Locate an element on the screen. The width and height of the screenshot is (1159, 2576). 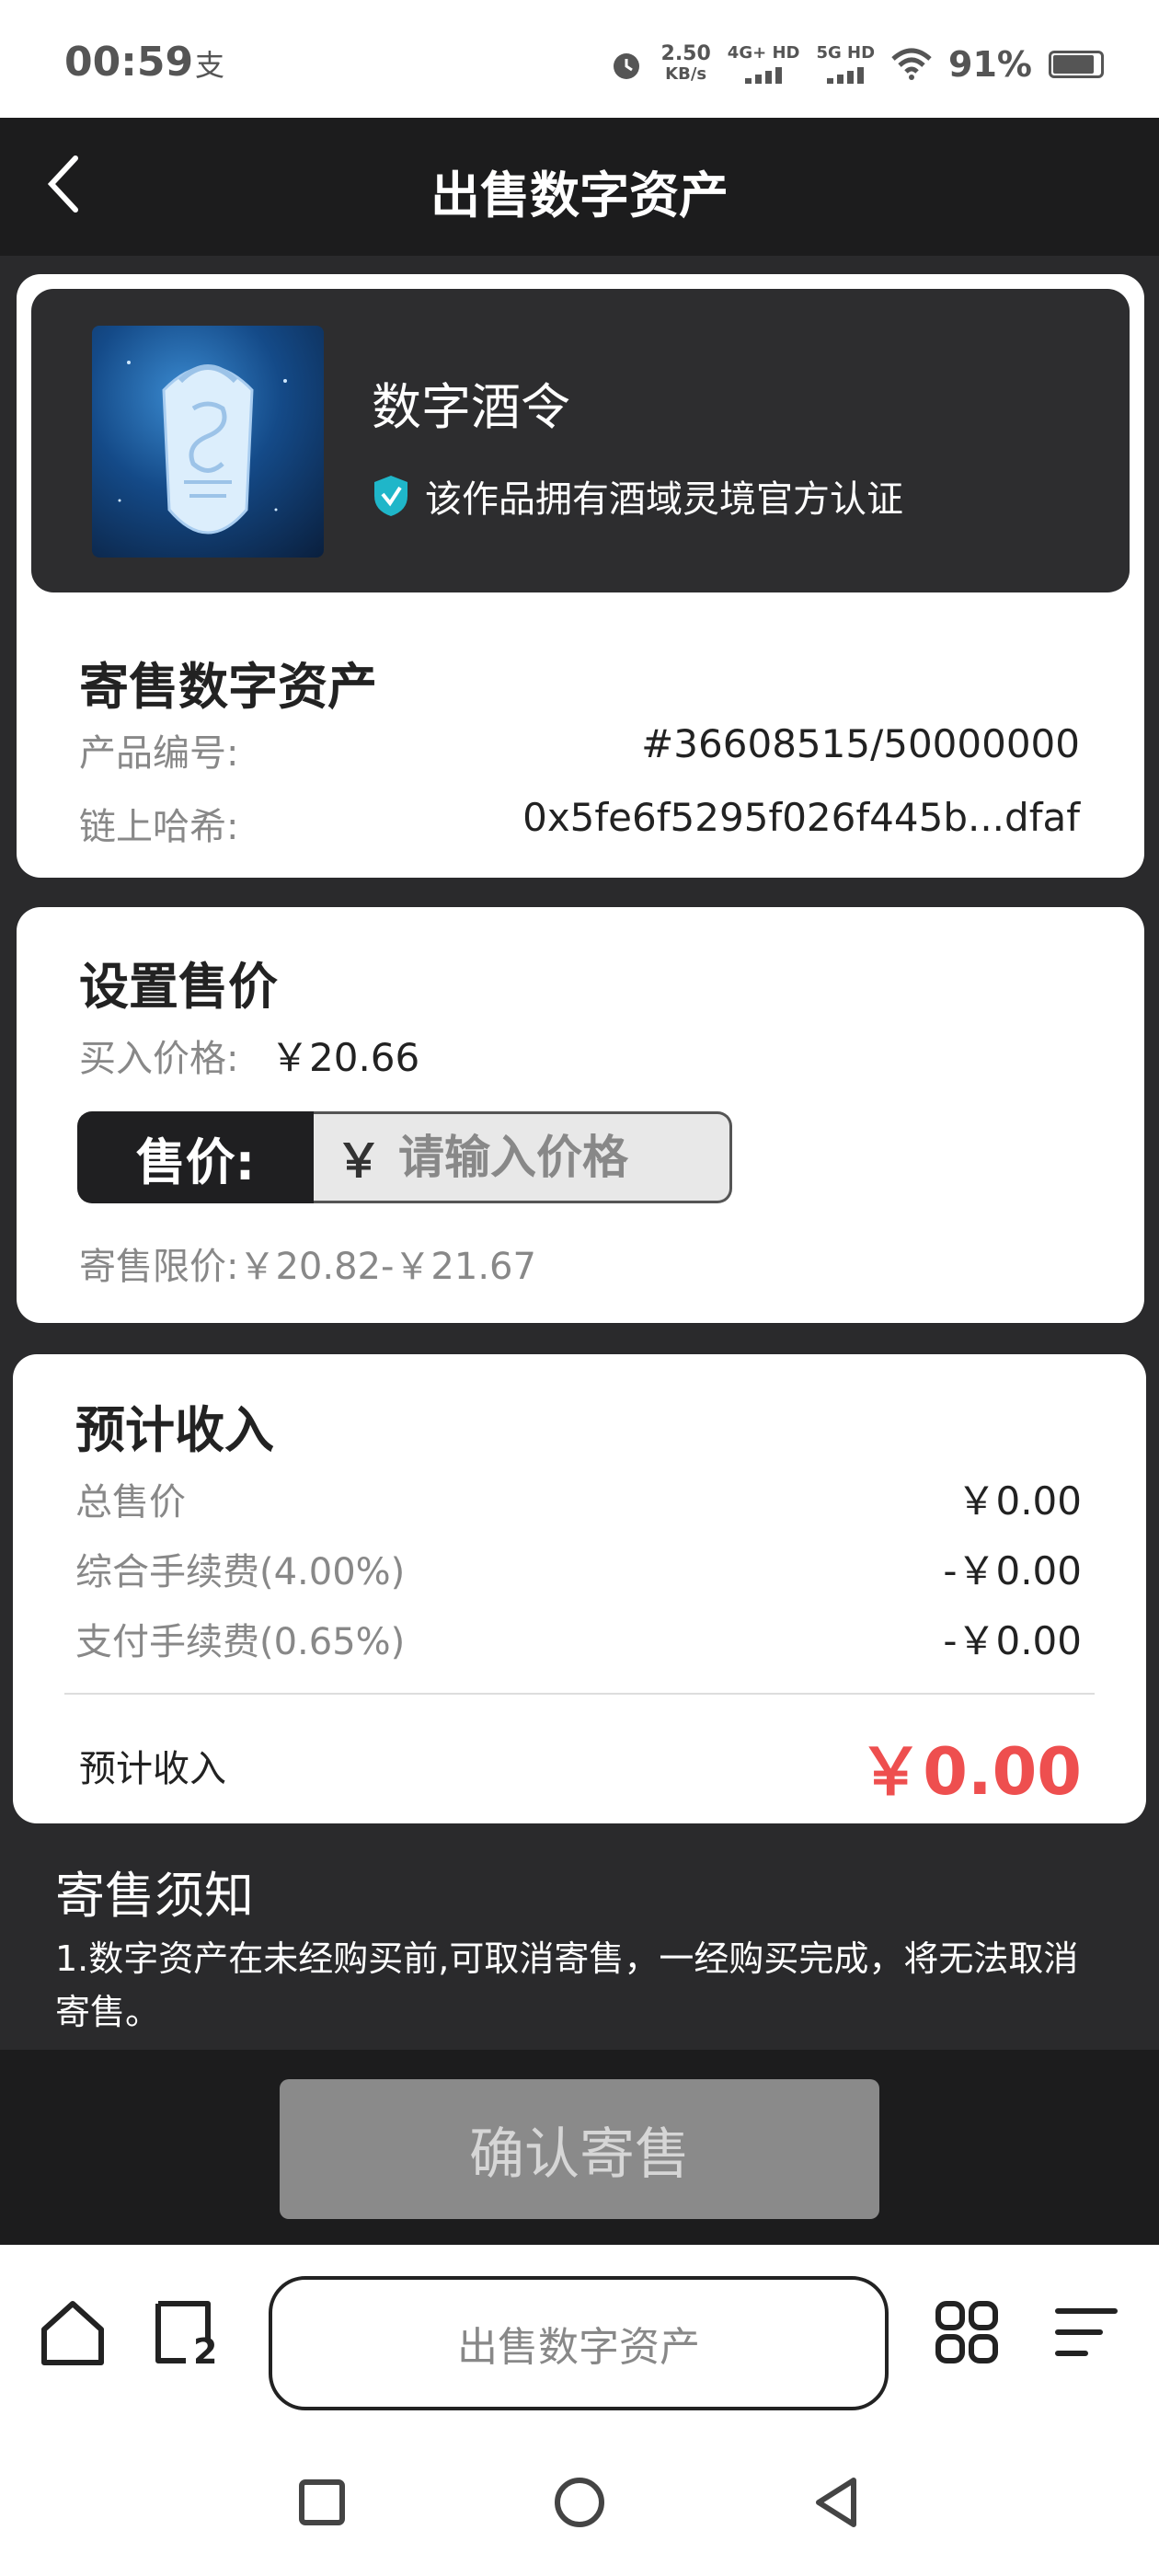
price-limit-text: 寄售限价:￥20.82-￥21.67 is located at coordinates (307, 1267).